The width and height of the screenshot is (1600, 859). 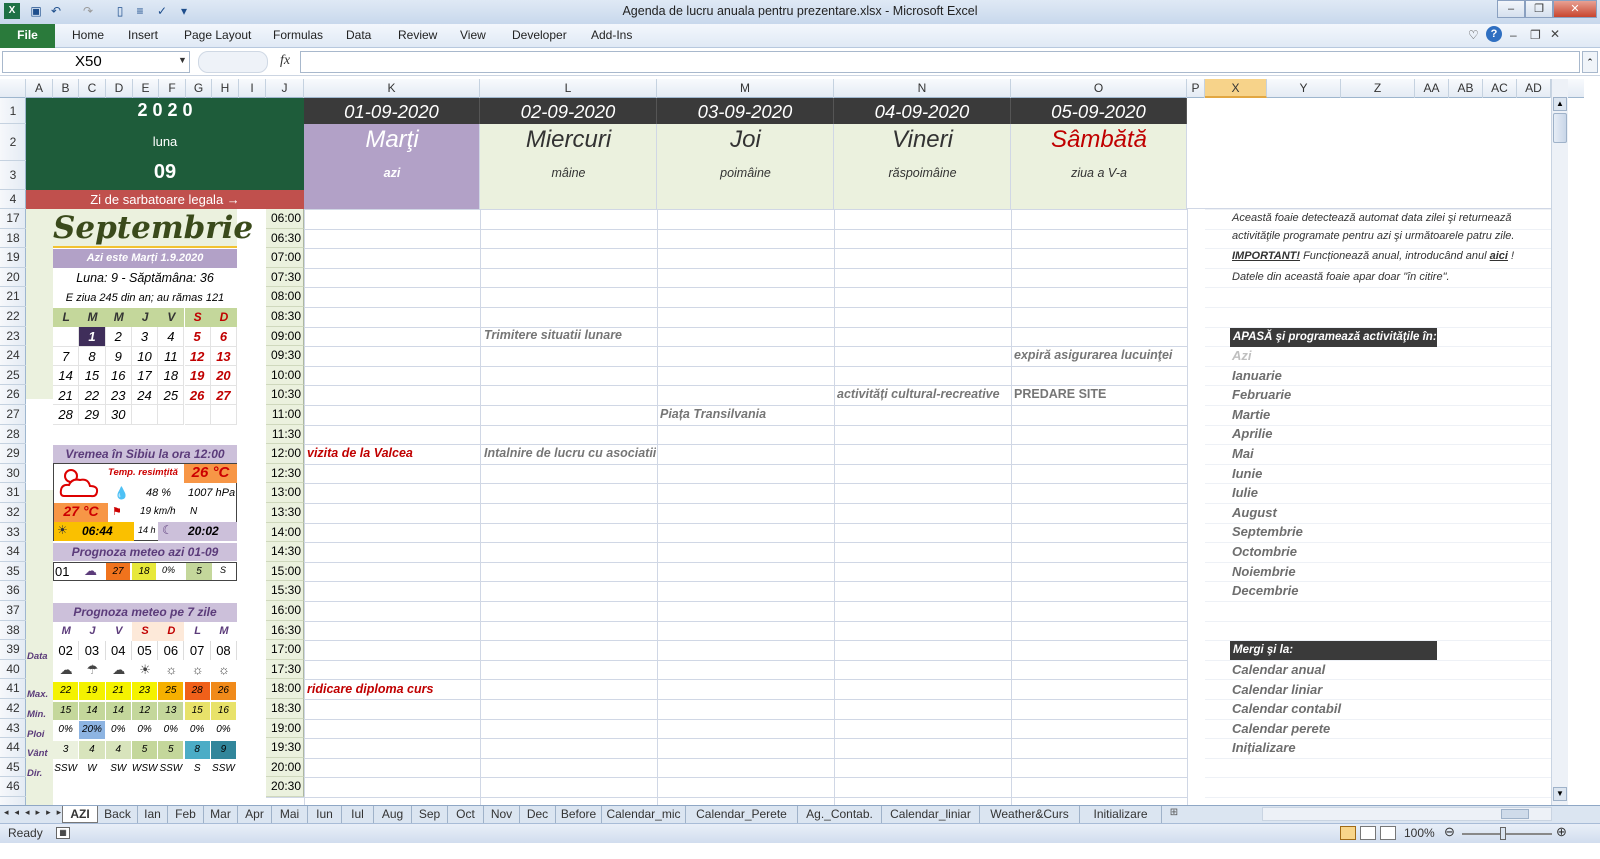 I want to click on sheet-tab: Before, so click(x=579, y=814).